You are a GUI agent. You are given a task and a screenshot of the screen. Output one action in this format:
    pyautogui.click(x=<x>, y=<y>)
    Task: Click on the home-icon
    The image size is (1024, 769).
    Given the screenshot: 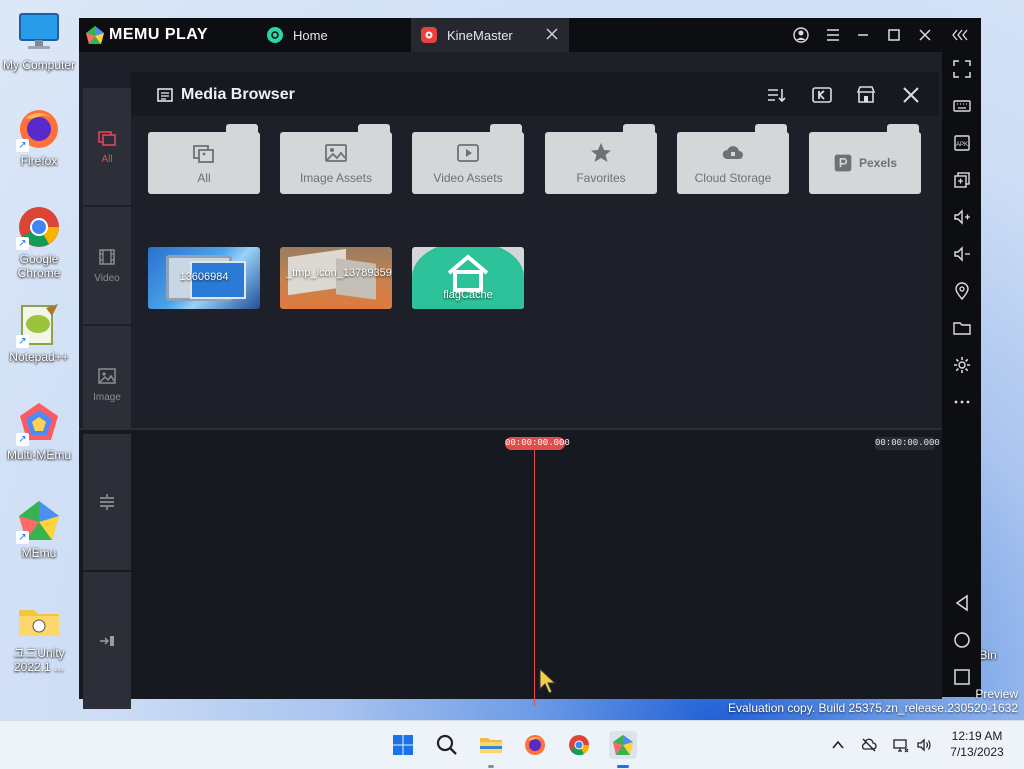 What is the action you would take?
    pyautogui.click(x=468, y=273)
    